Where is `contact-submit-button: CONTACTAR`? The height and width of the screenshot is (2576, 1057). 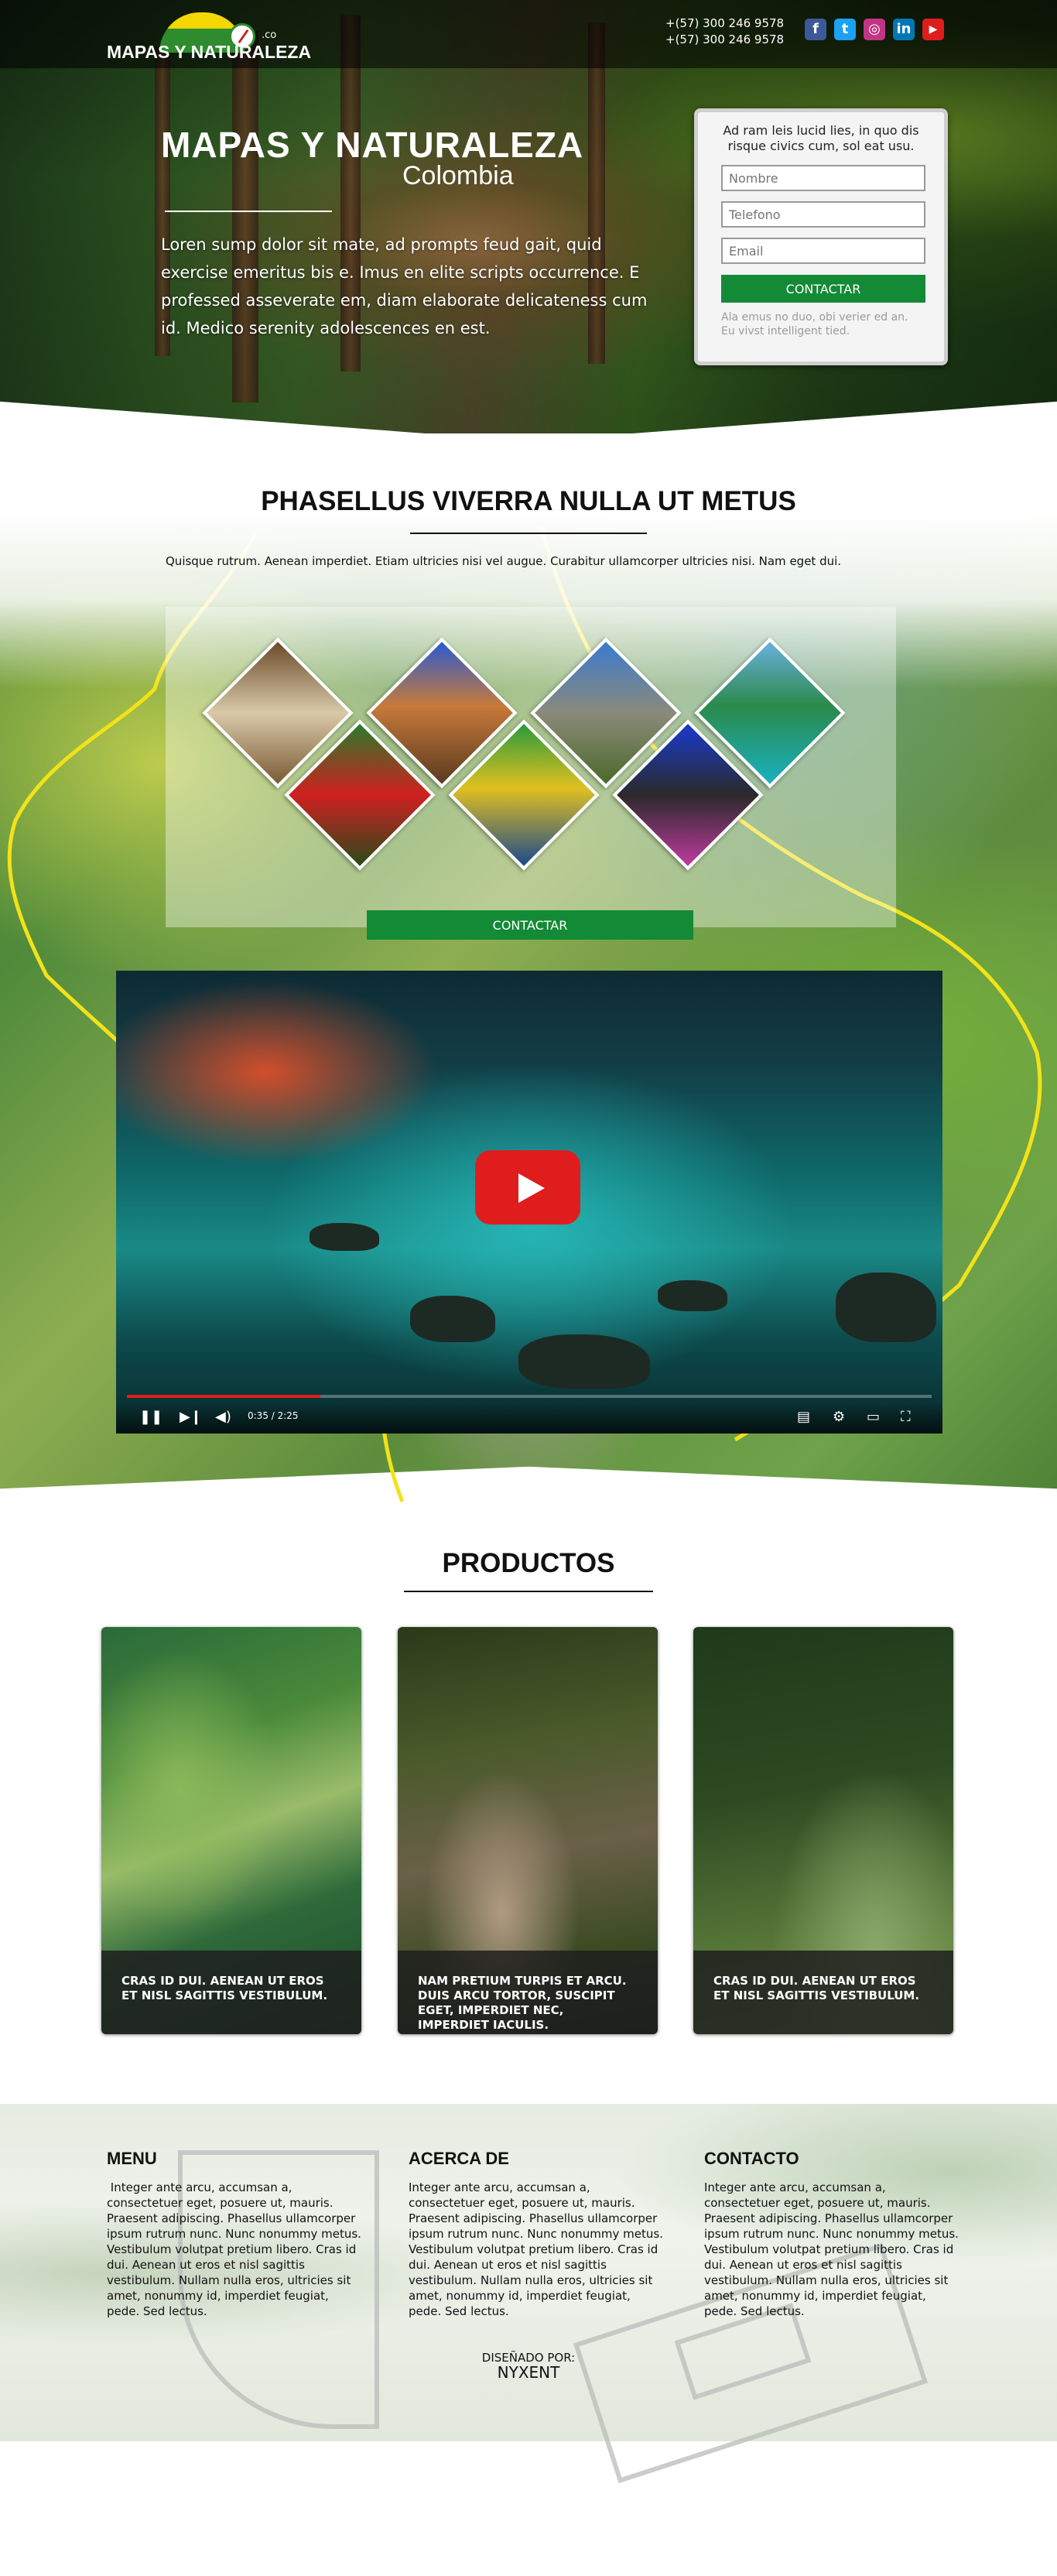 contact-submit-button: CONTACTAR is located at coordinates (823, 289).